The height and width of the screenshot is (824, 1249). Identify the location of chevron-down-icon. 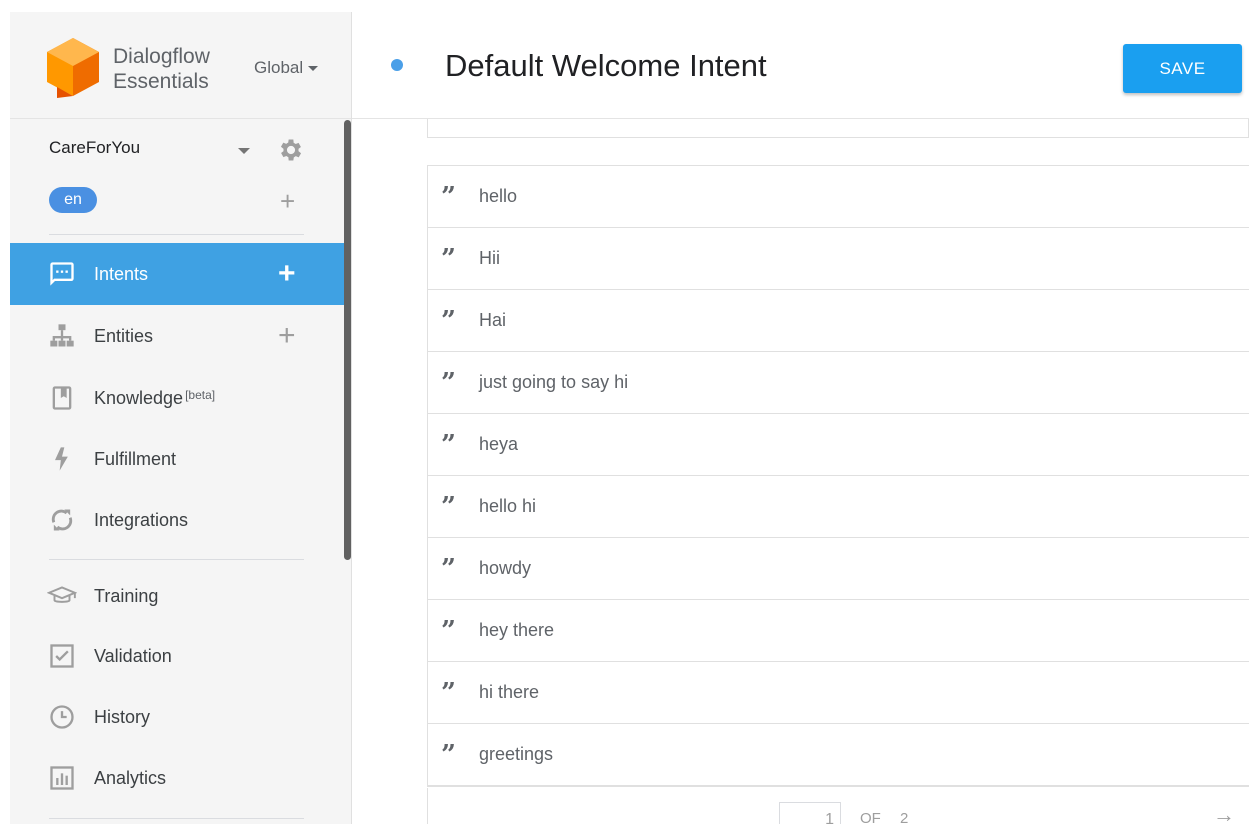
(313, 69).